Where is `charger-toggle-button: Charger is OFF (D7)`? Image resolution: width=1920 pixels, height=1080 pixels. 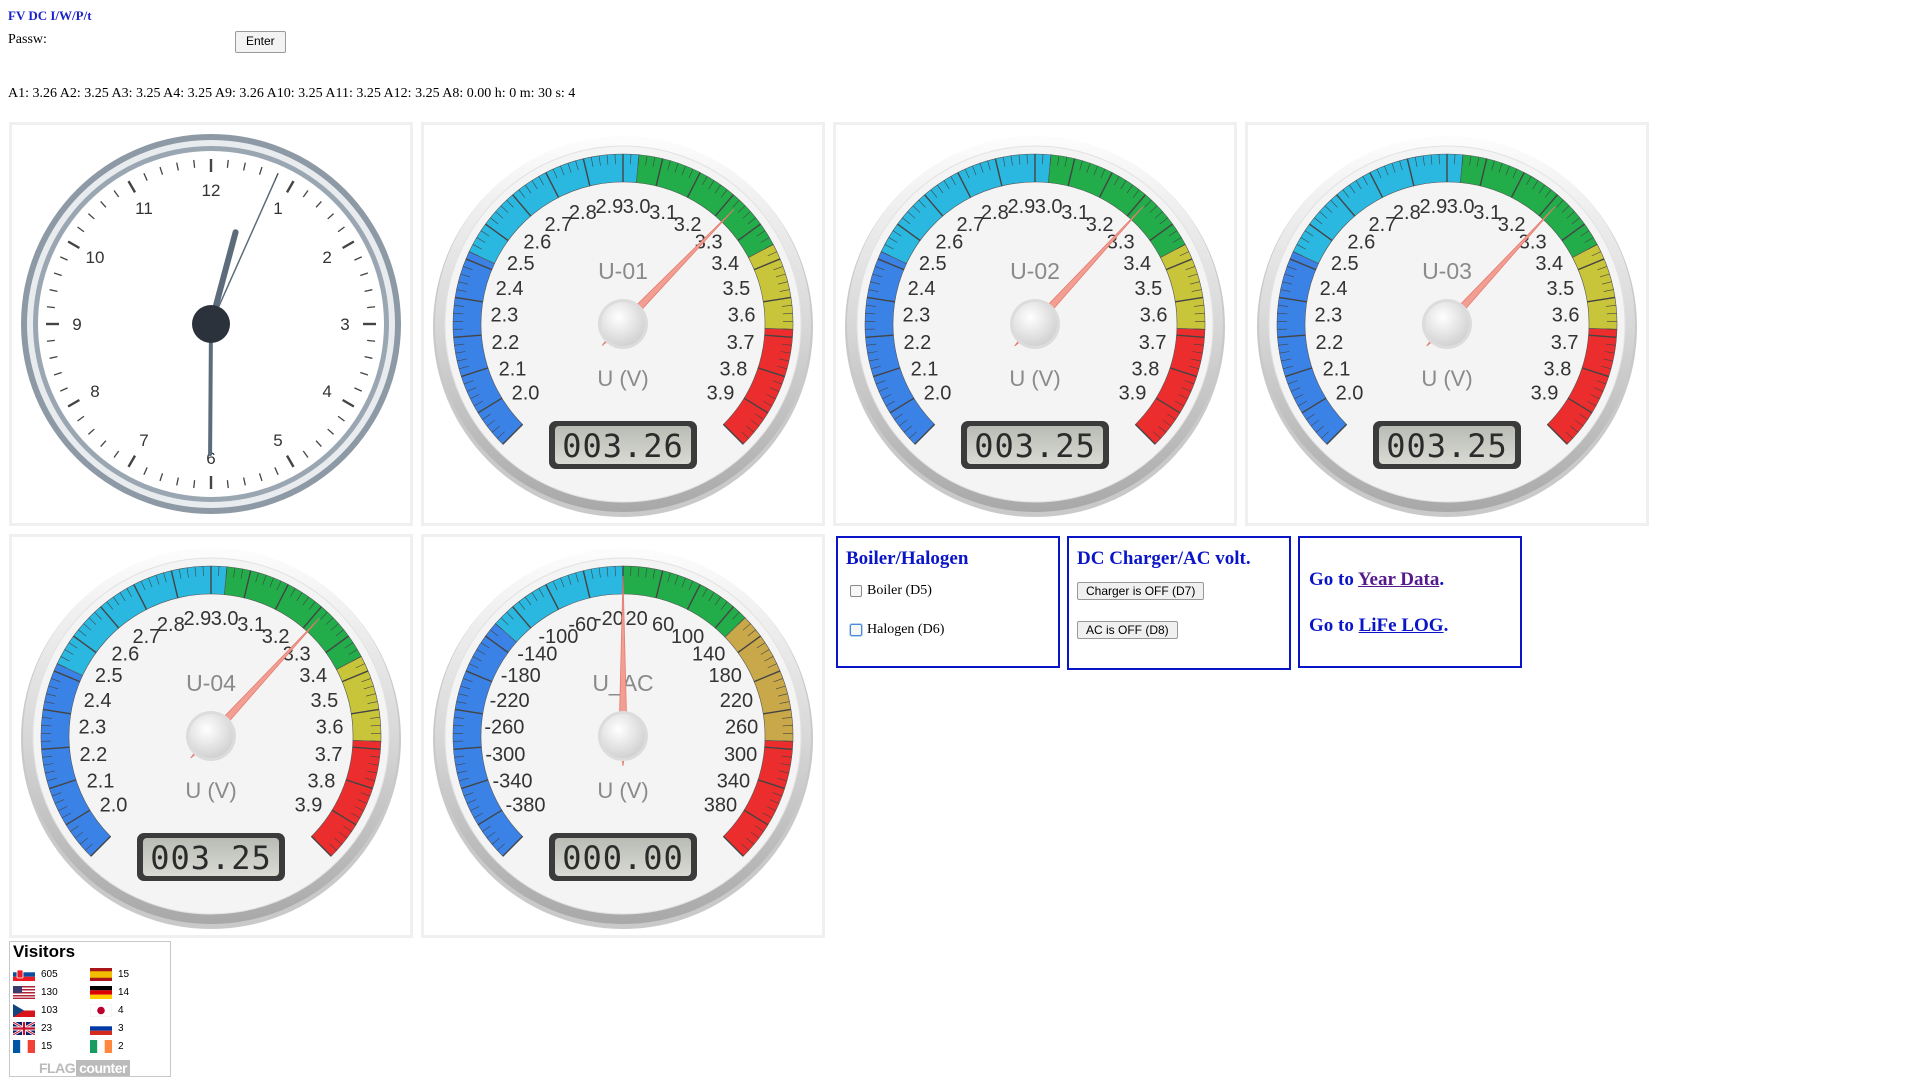
charger-toggle-button: Charger is OFF (D7) is located at coordinates (1141, 591).